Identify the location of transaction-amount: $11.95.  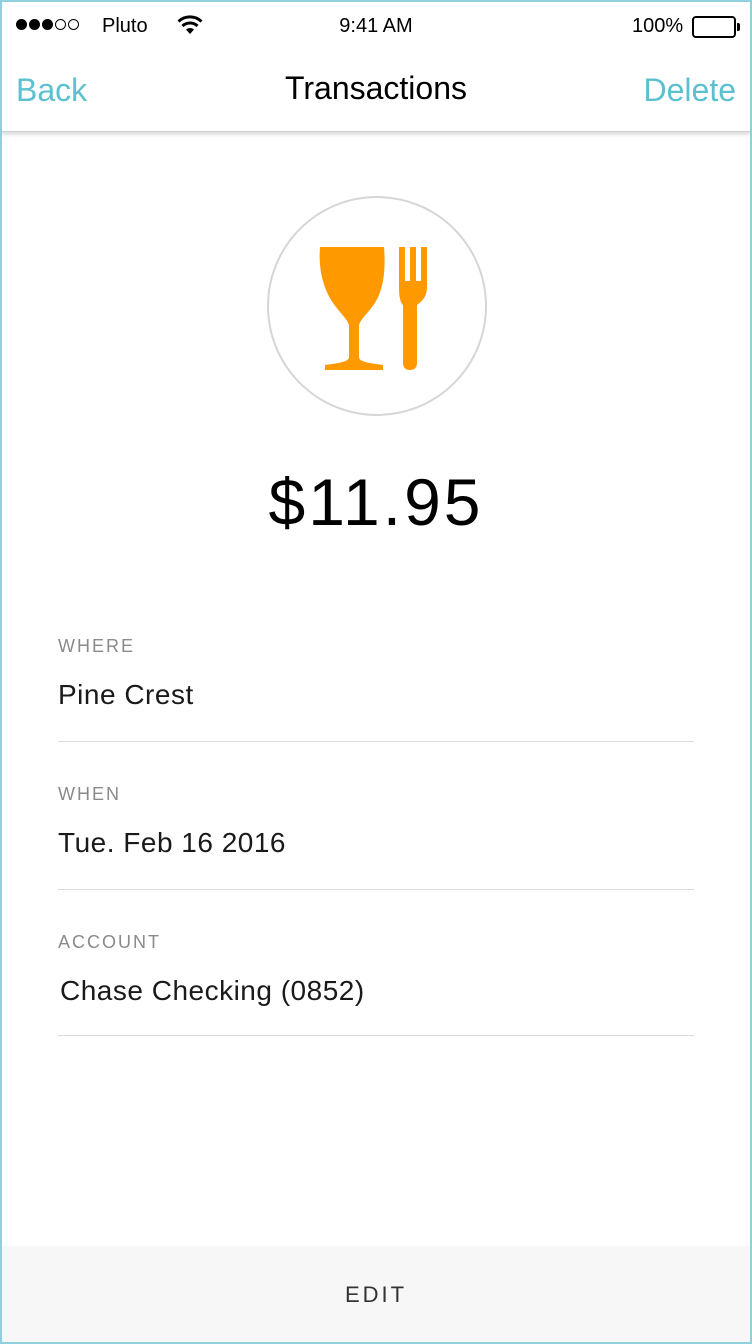
(376, 502).